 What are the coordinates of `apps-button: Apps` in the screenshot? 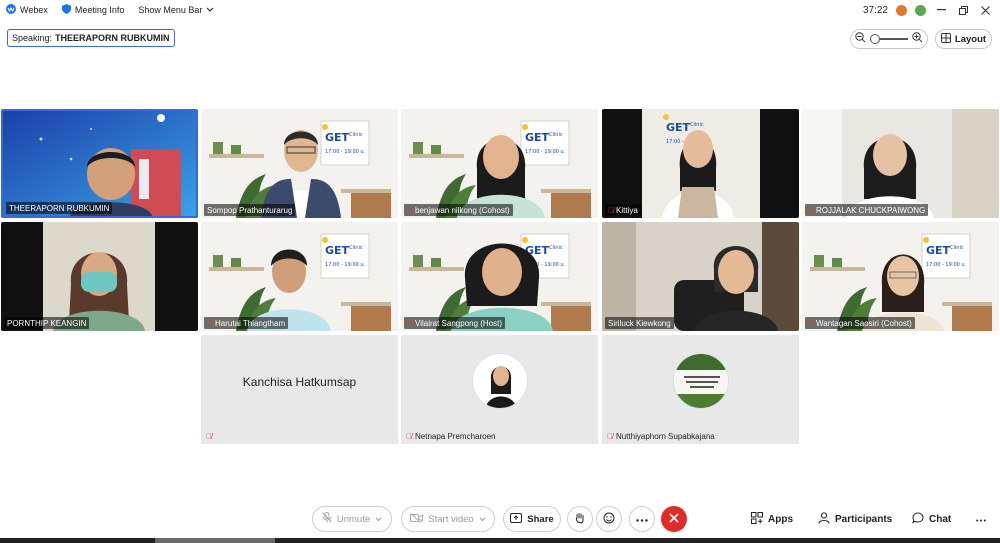 It's located at (772, 519).